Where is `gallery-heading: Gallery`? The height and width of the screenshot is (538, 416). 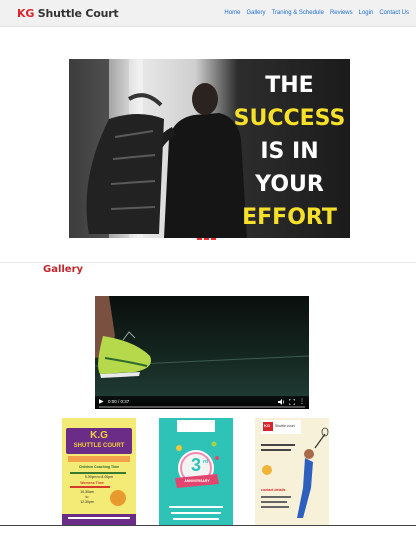
gallery-heading: Gallery is located at coordinates (63, 269).